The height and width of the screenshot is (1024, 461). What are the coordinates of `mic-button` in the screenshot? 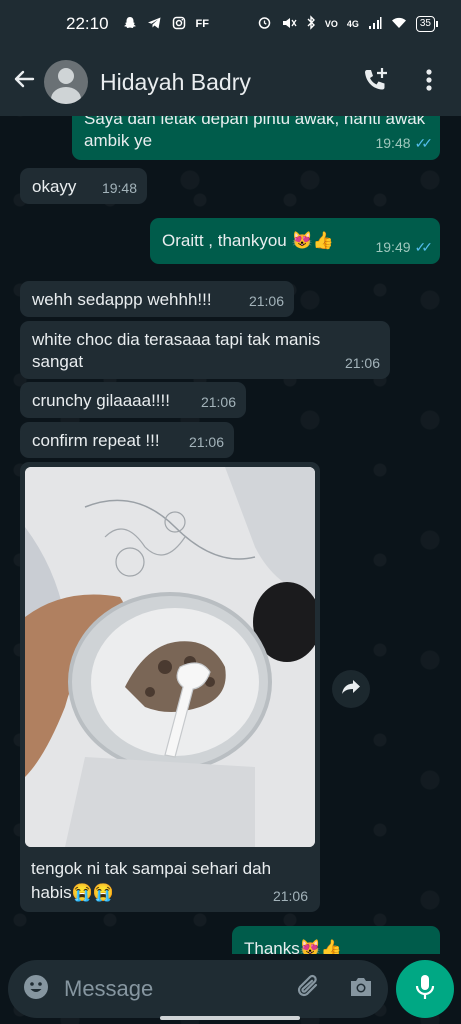 It's located at (425, 989).